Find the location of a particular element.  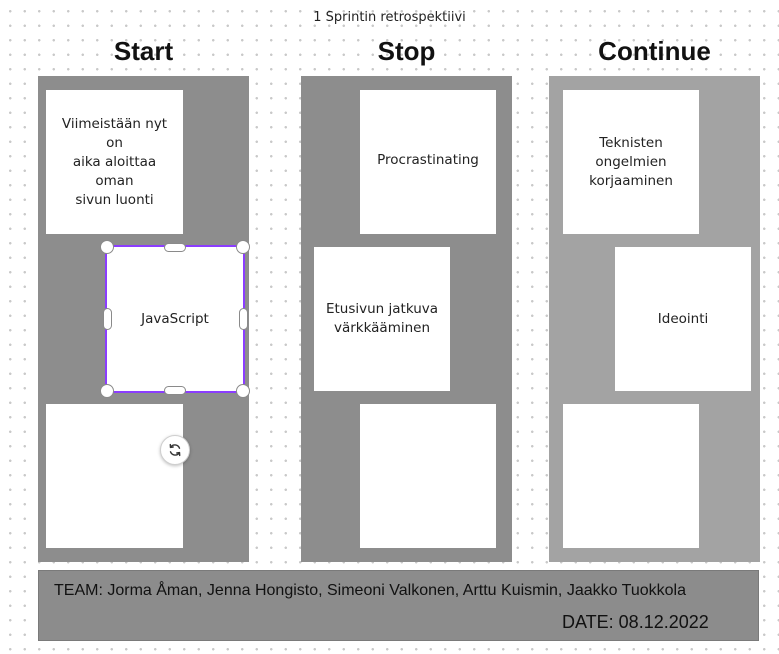

date-text: DATE: 08.12.2022 is located at coordinates (635, 622).